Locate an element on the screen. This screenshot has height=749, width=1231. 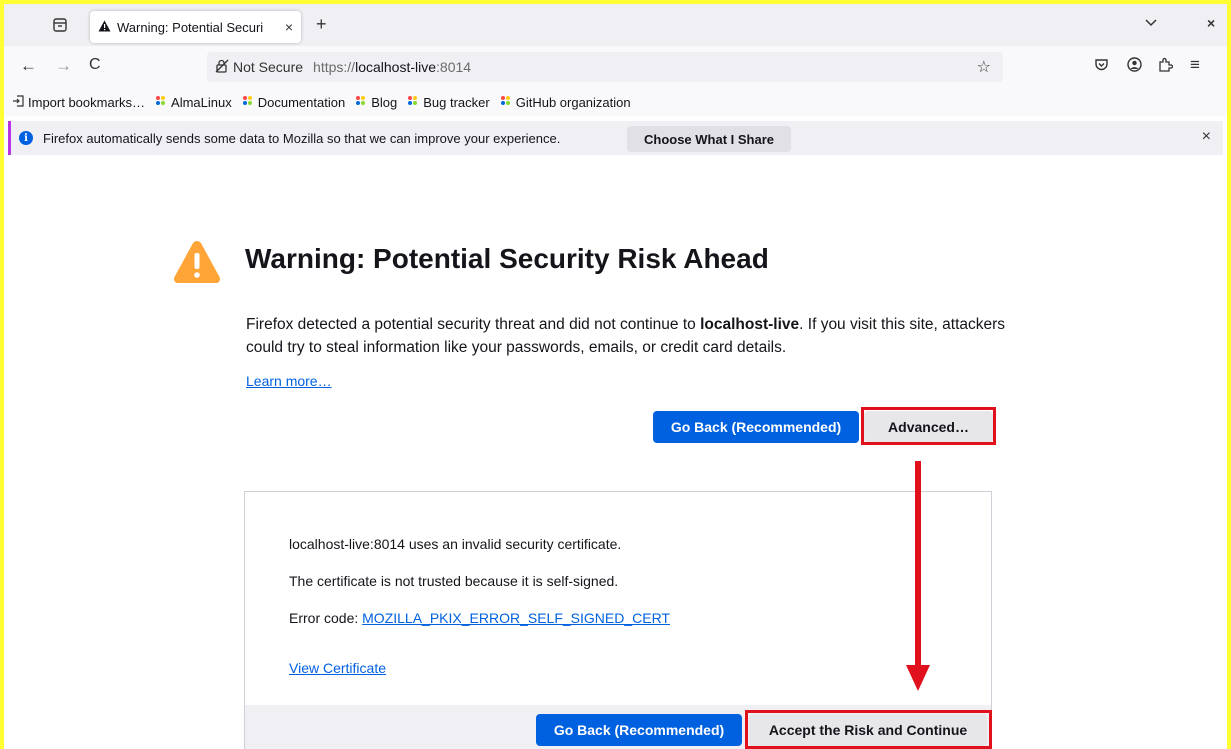
reload-button: C is located at coordinates (95, 65).